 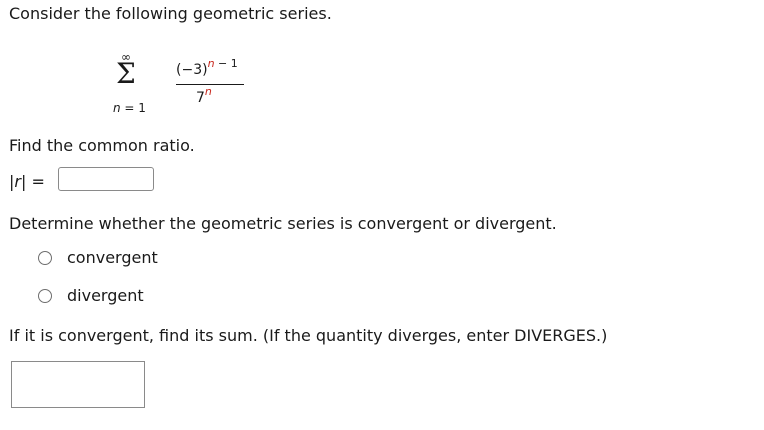 What do you see at coordinates (126, 73) in the screenshot?
I see `sigma-symbol: Σ` at bounding box center [126, 73].